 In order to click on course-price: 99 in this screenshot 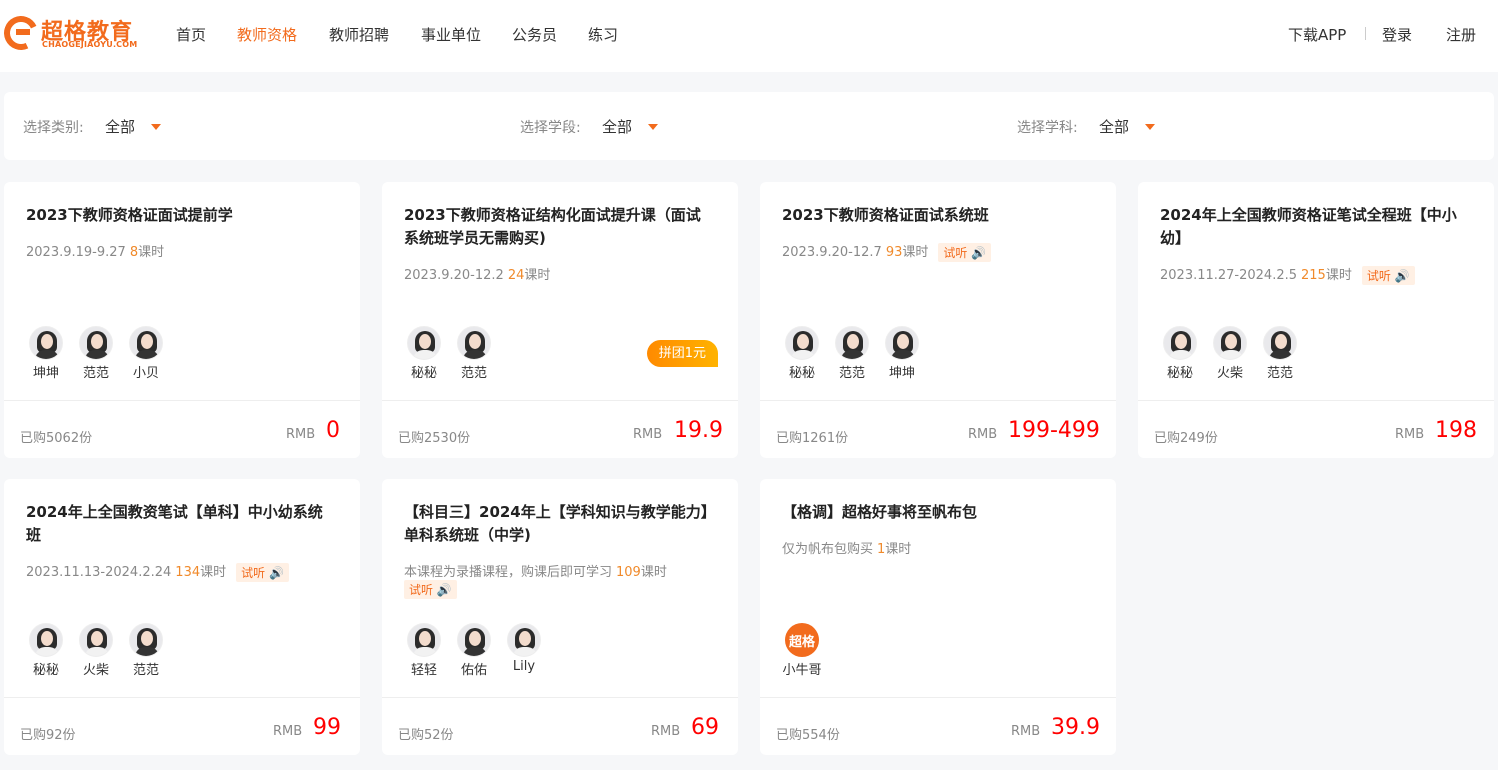, I will do `click(327, 727)`.